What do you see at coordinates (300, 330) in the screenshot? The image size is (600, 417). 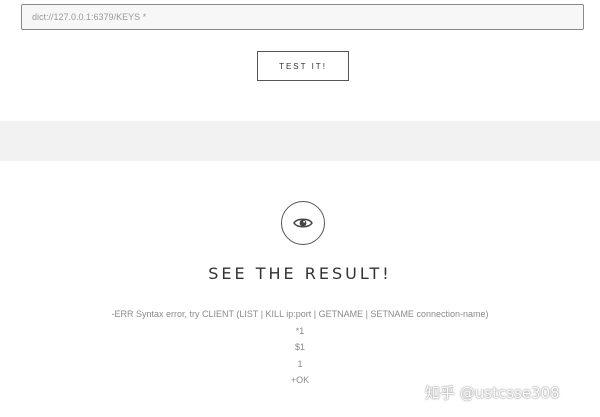 I see `result-line: *1` at bounding box center [300, 330].